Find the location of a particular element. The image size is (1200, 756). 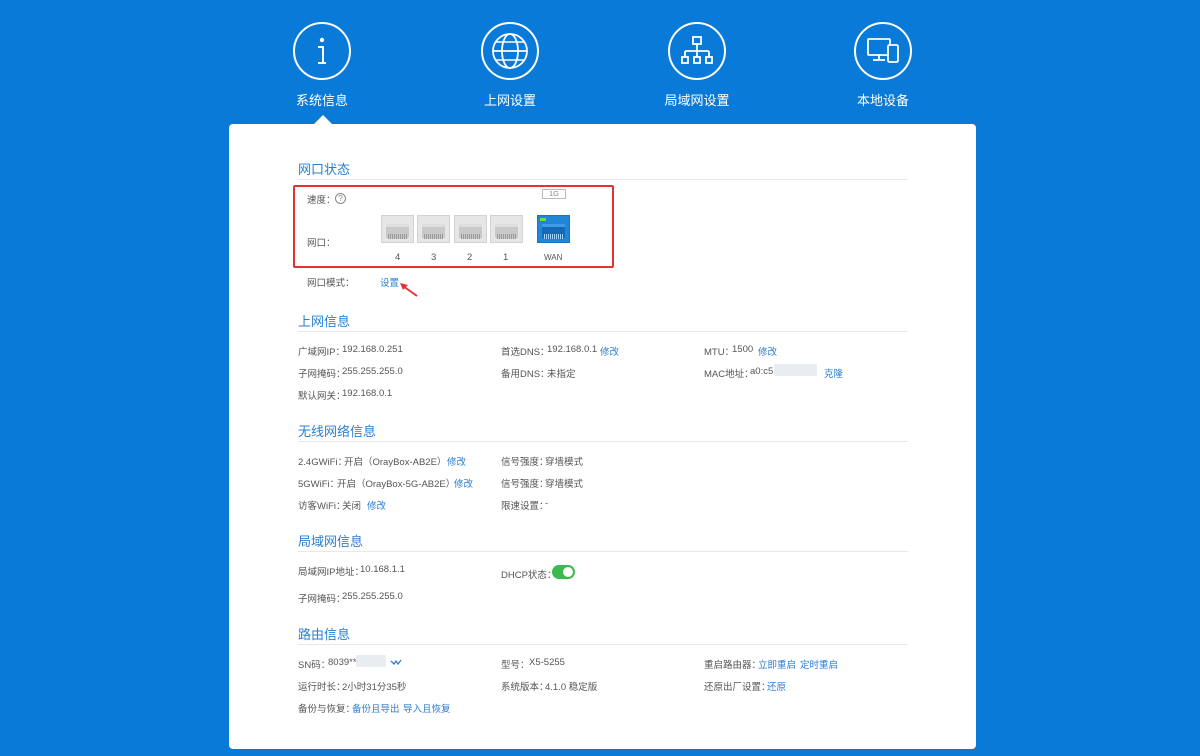

wan-port is located at coordinates (553, 229).